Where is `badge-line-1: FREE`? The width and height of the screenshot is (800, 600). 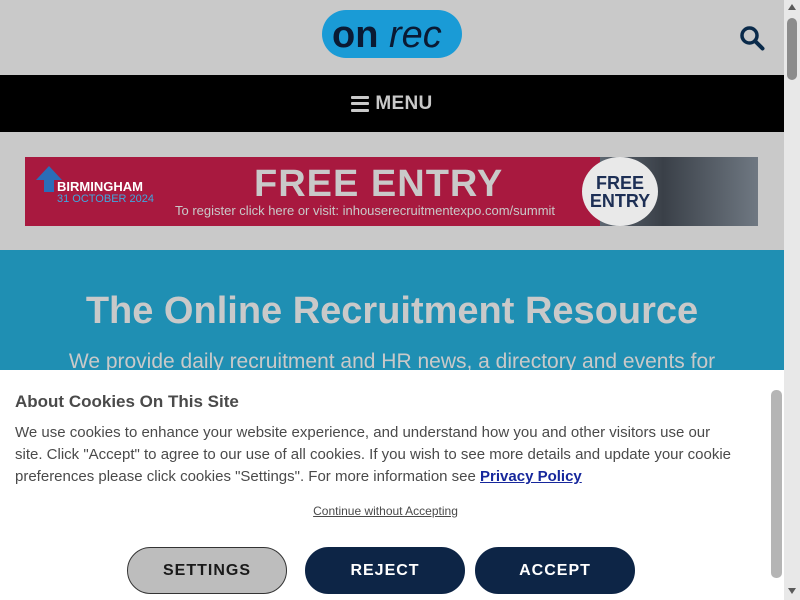 badge-line-1: FREE is located at coordinates (619, 182).